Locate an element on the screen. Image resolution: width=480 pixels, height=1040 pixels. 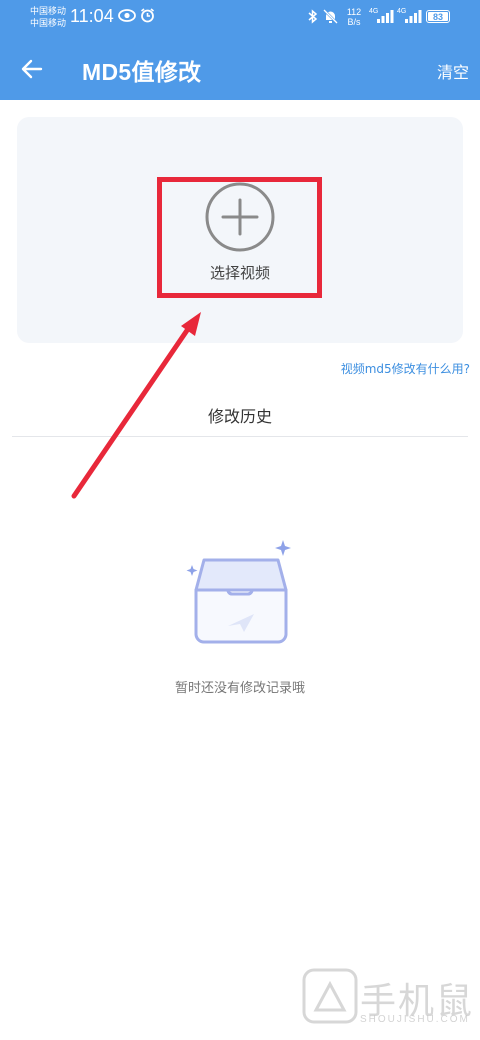
arrow-left-icon is located at coordinates (32, 69).